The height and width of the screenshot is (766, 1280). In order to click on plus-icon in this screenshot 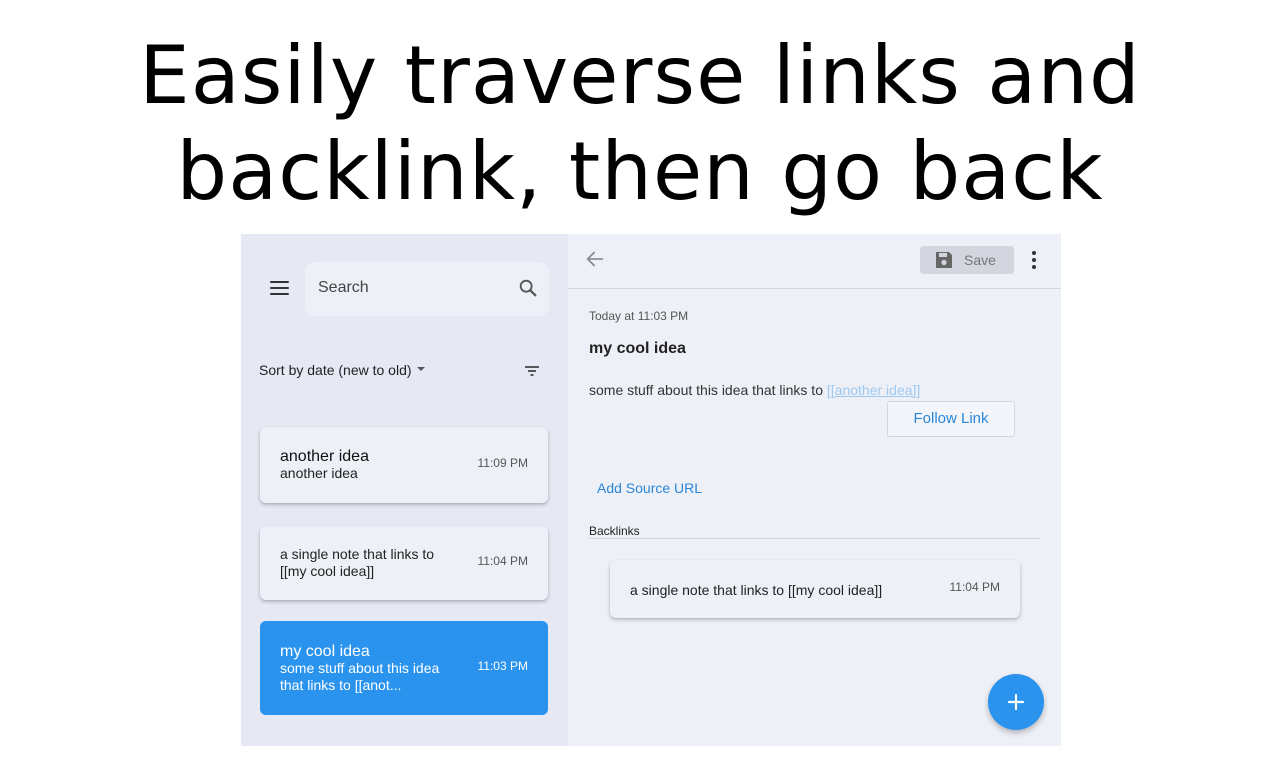, I will do `click(1016, 702)`.